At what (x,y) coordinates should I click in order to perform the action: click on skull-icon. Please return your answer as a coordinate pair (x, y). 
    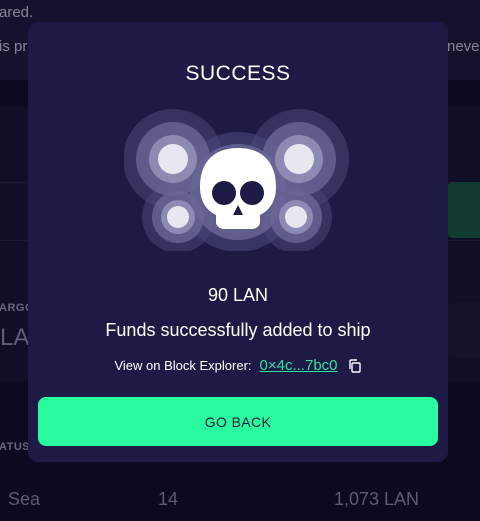
    Looking at the image, I should click on (237, 172).